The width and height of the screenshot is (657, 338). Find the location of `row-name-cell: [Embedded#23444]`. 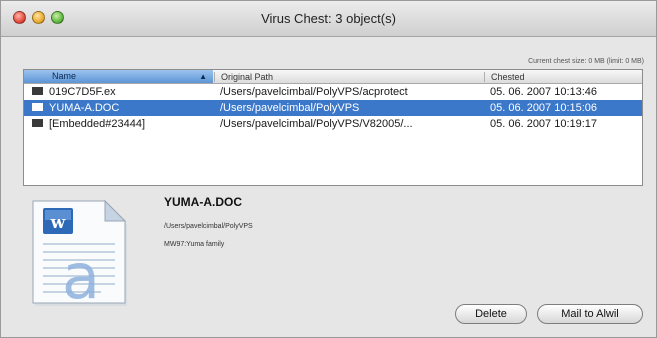

row-name-cell: [Embedded#23444] is located at coordinates (123, 124).